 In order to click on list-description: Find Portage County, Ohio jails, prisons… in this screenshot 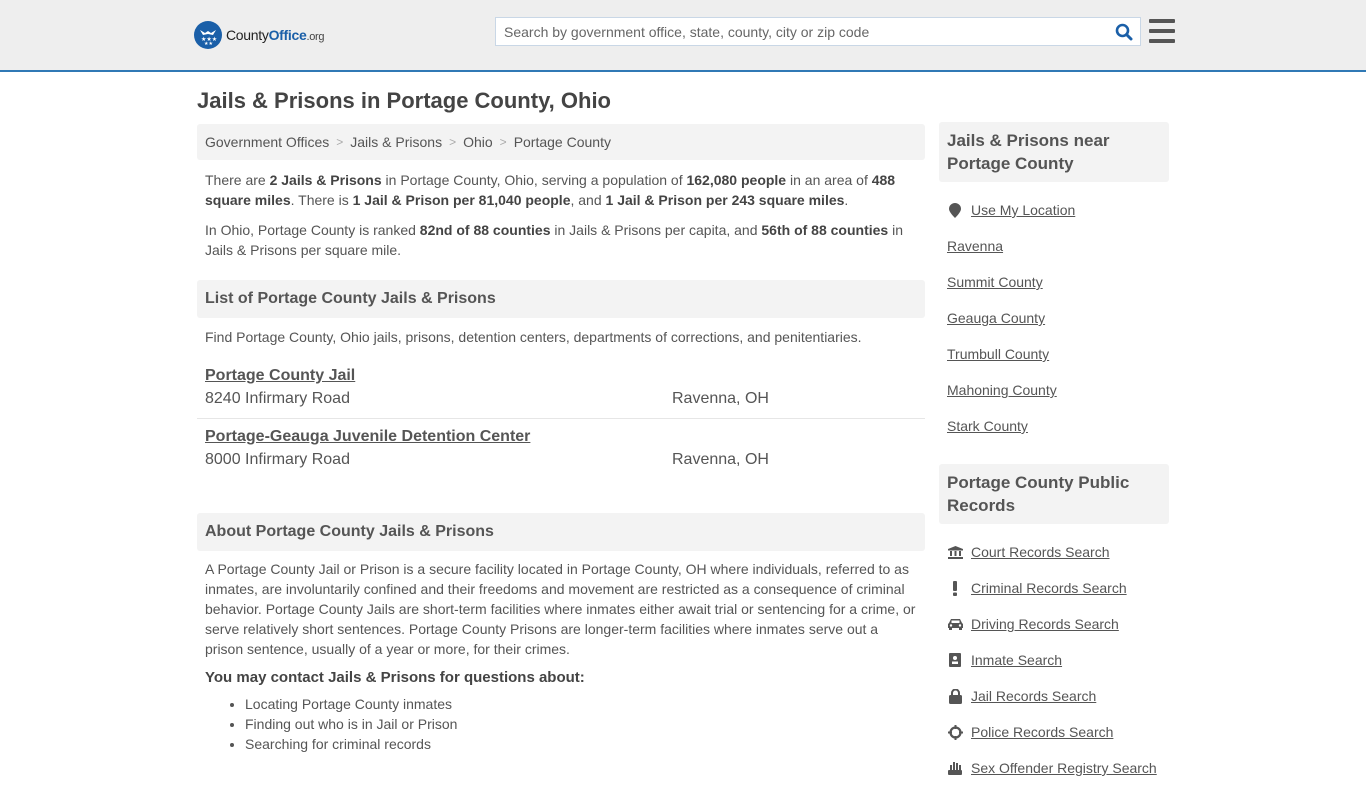, I will do `click(533, 337)`.